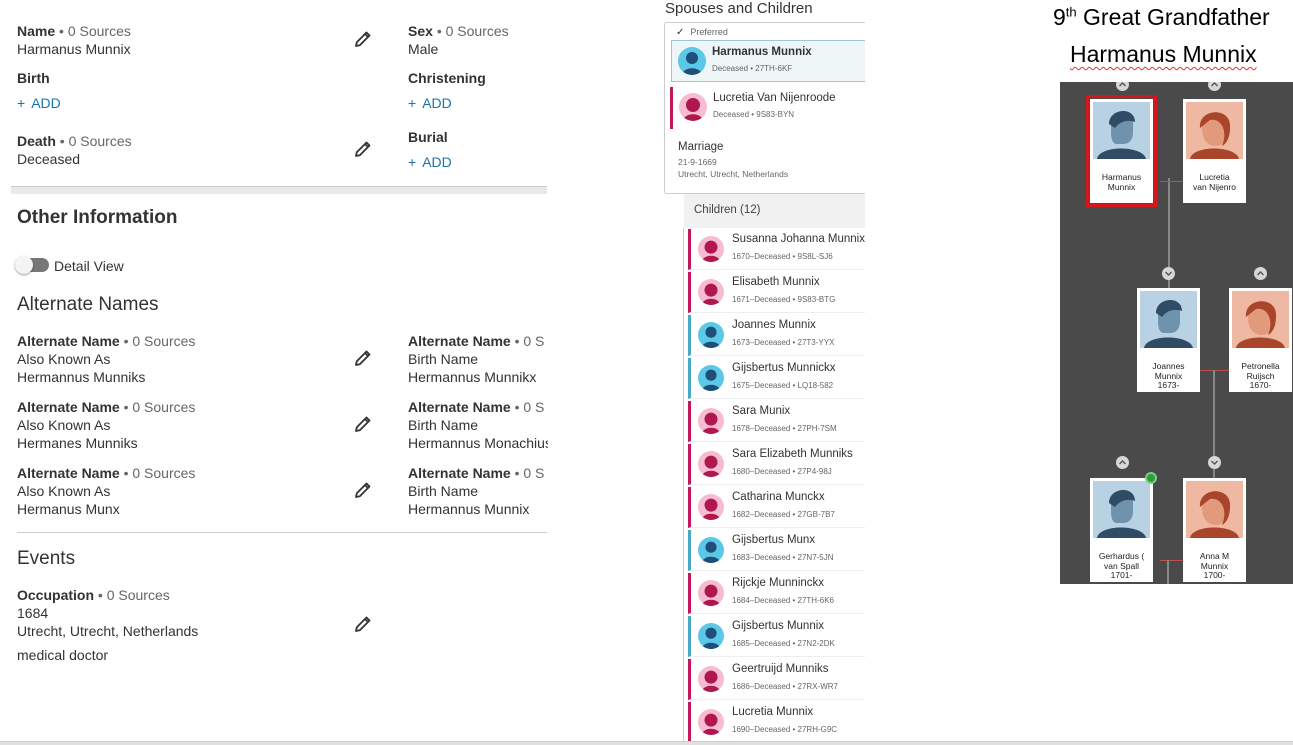  I want to click on child-row: Joannes Munnix 1673–Deceased • 27T3-YYX, so click(776, 335).